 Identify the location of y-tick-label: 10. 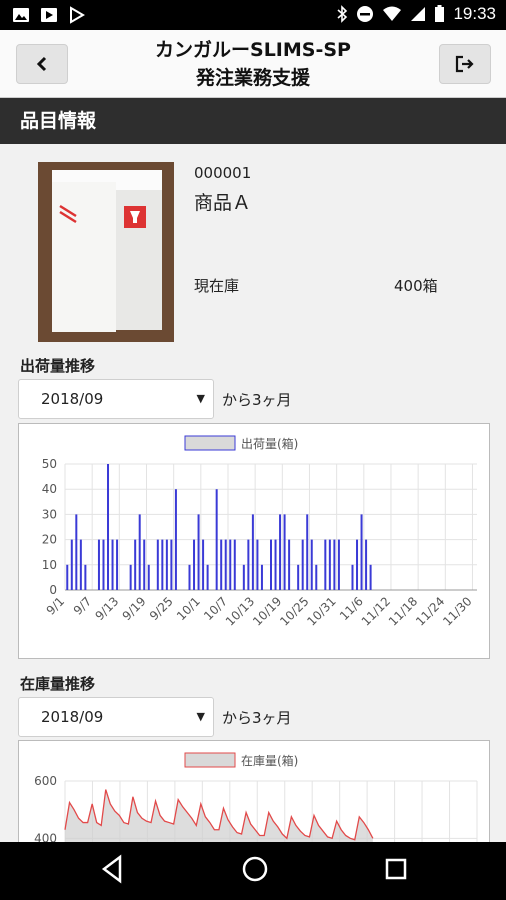
(49, 565).